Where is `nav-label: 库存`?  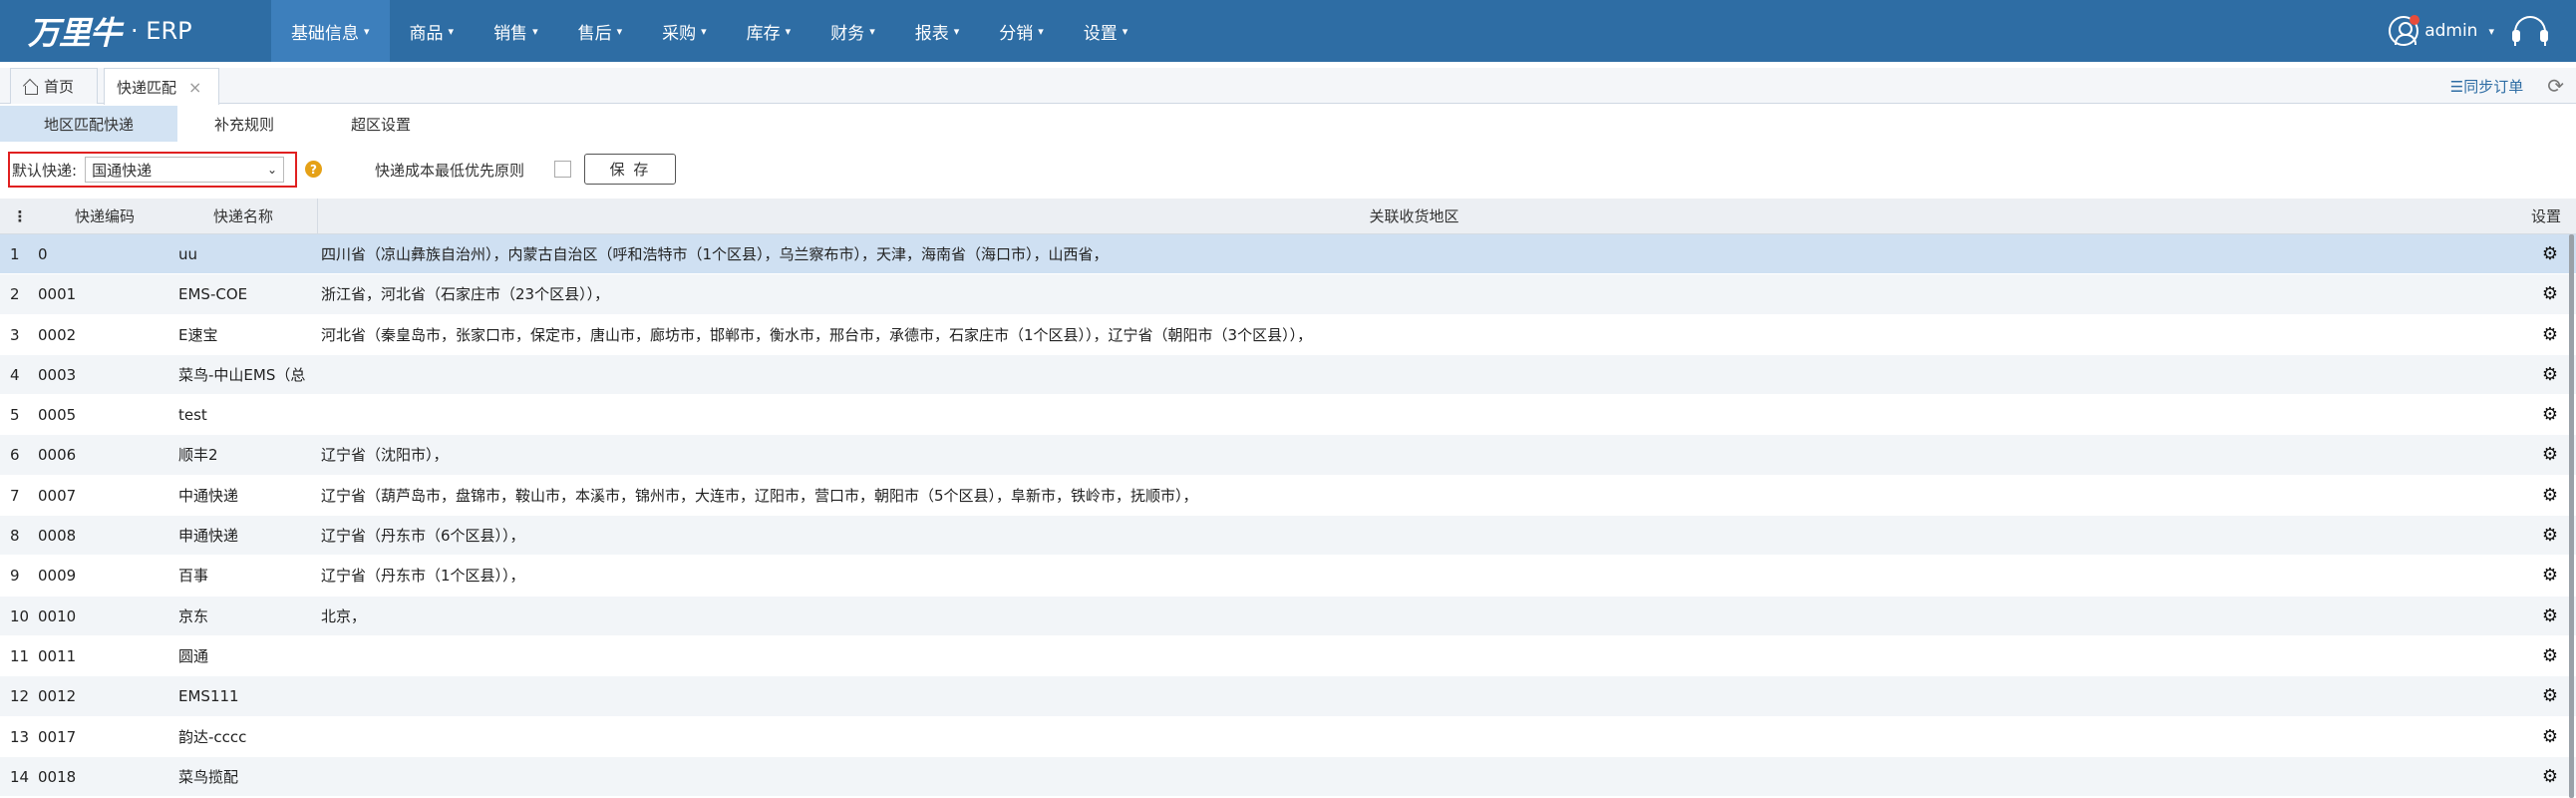 nav-label: 库存 is located at coordinates (763, 33).